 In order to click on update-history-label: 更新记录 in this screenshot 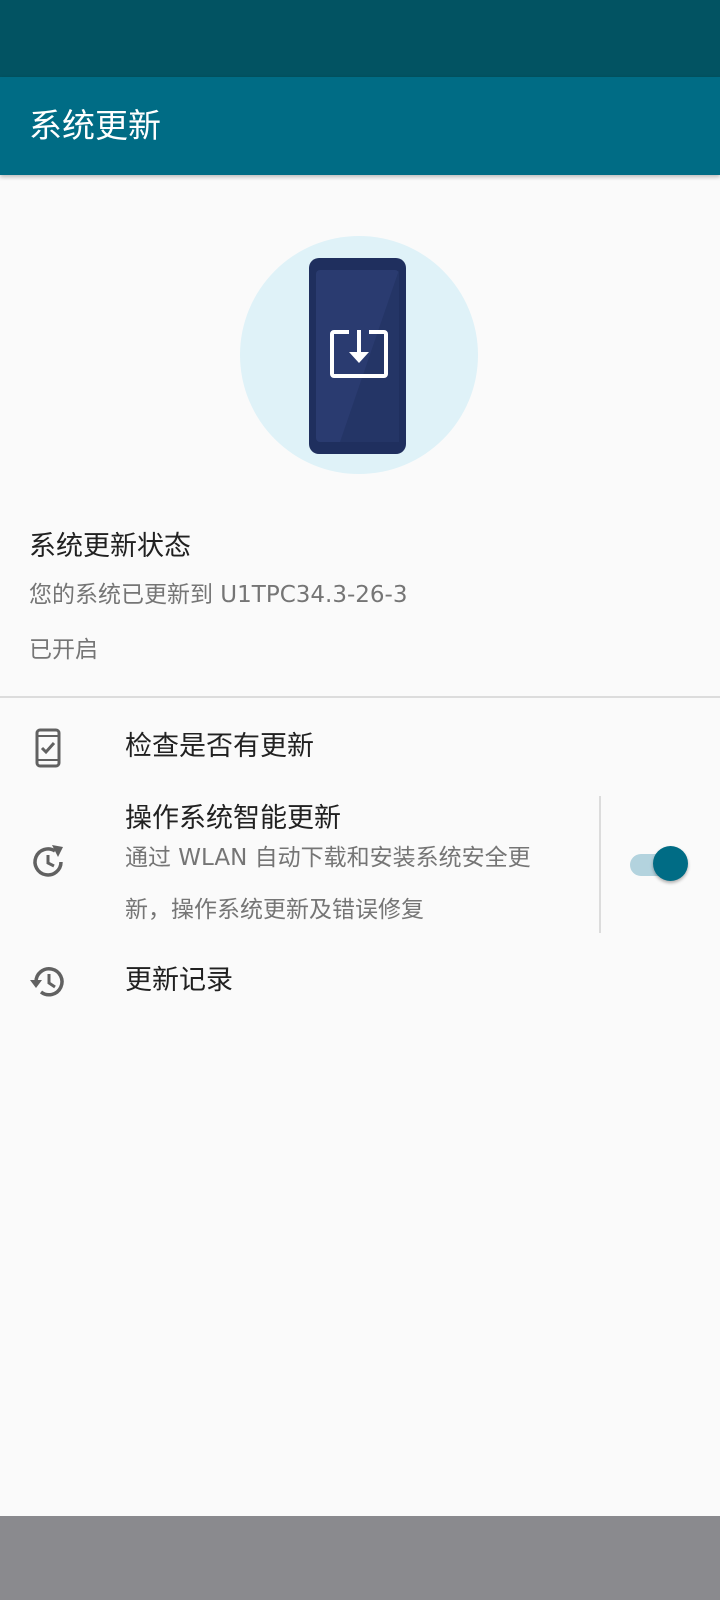, I will do `click(179, 980)`.